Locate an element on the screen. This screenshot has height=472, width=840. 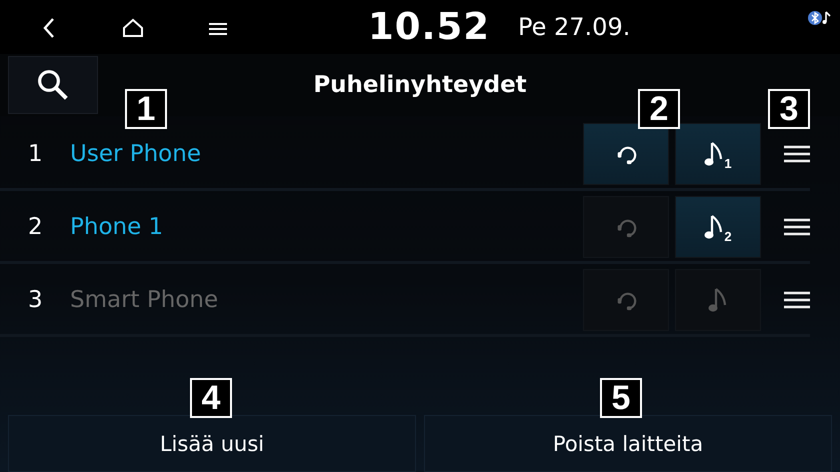
search-button is located at coordinates (53, 85).